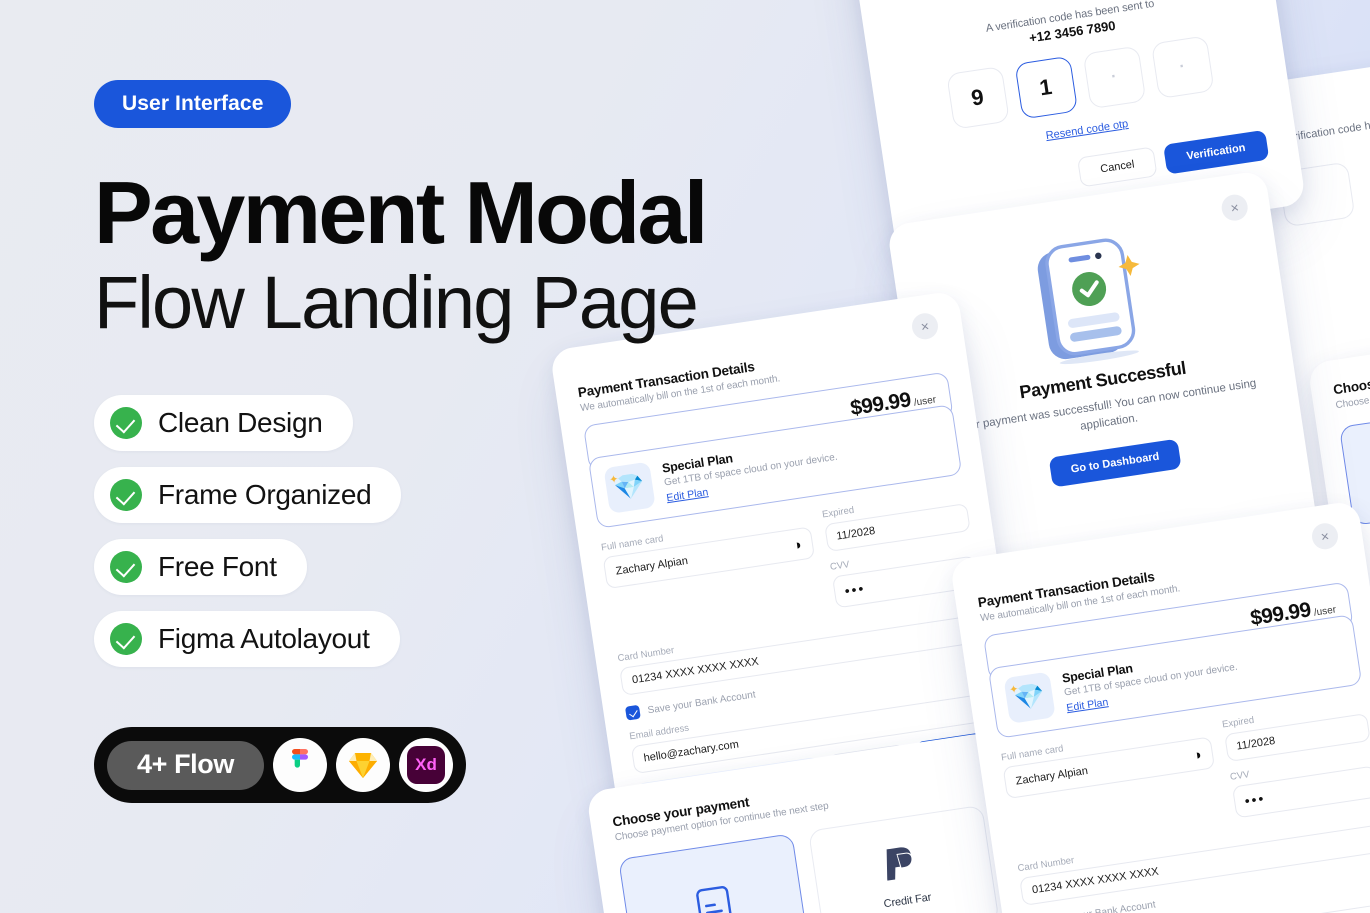  Describe the element at coordinates (1052, 776) in the screenshot. I see `fullname2-input: Zachary Alpian` at that location.